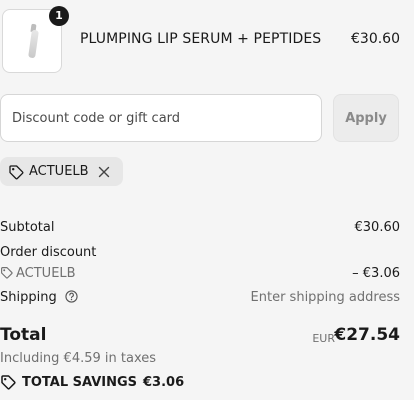  I want to click on total-currency: EUR, so click(323, 338).